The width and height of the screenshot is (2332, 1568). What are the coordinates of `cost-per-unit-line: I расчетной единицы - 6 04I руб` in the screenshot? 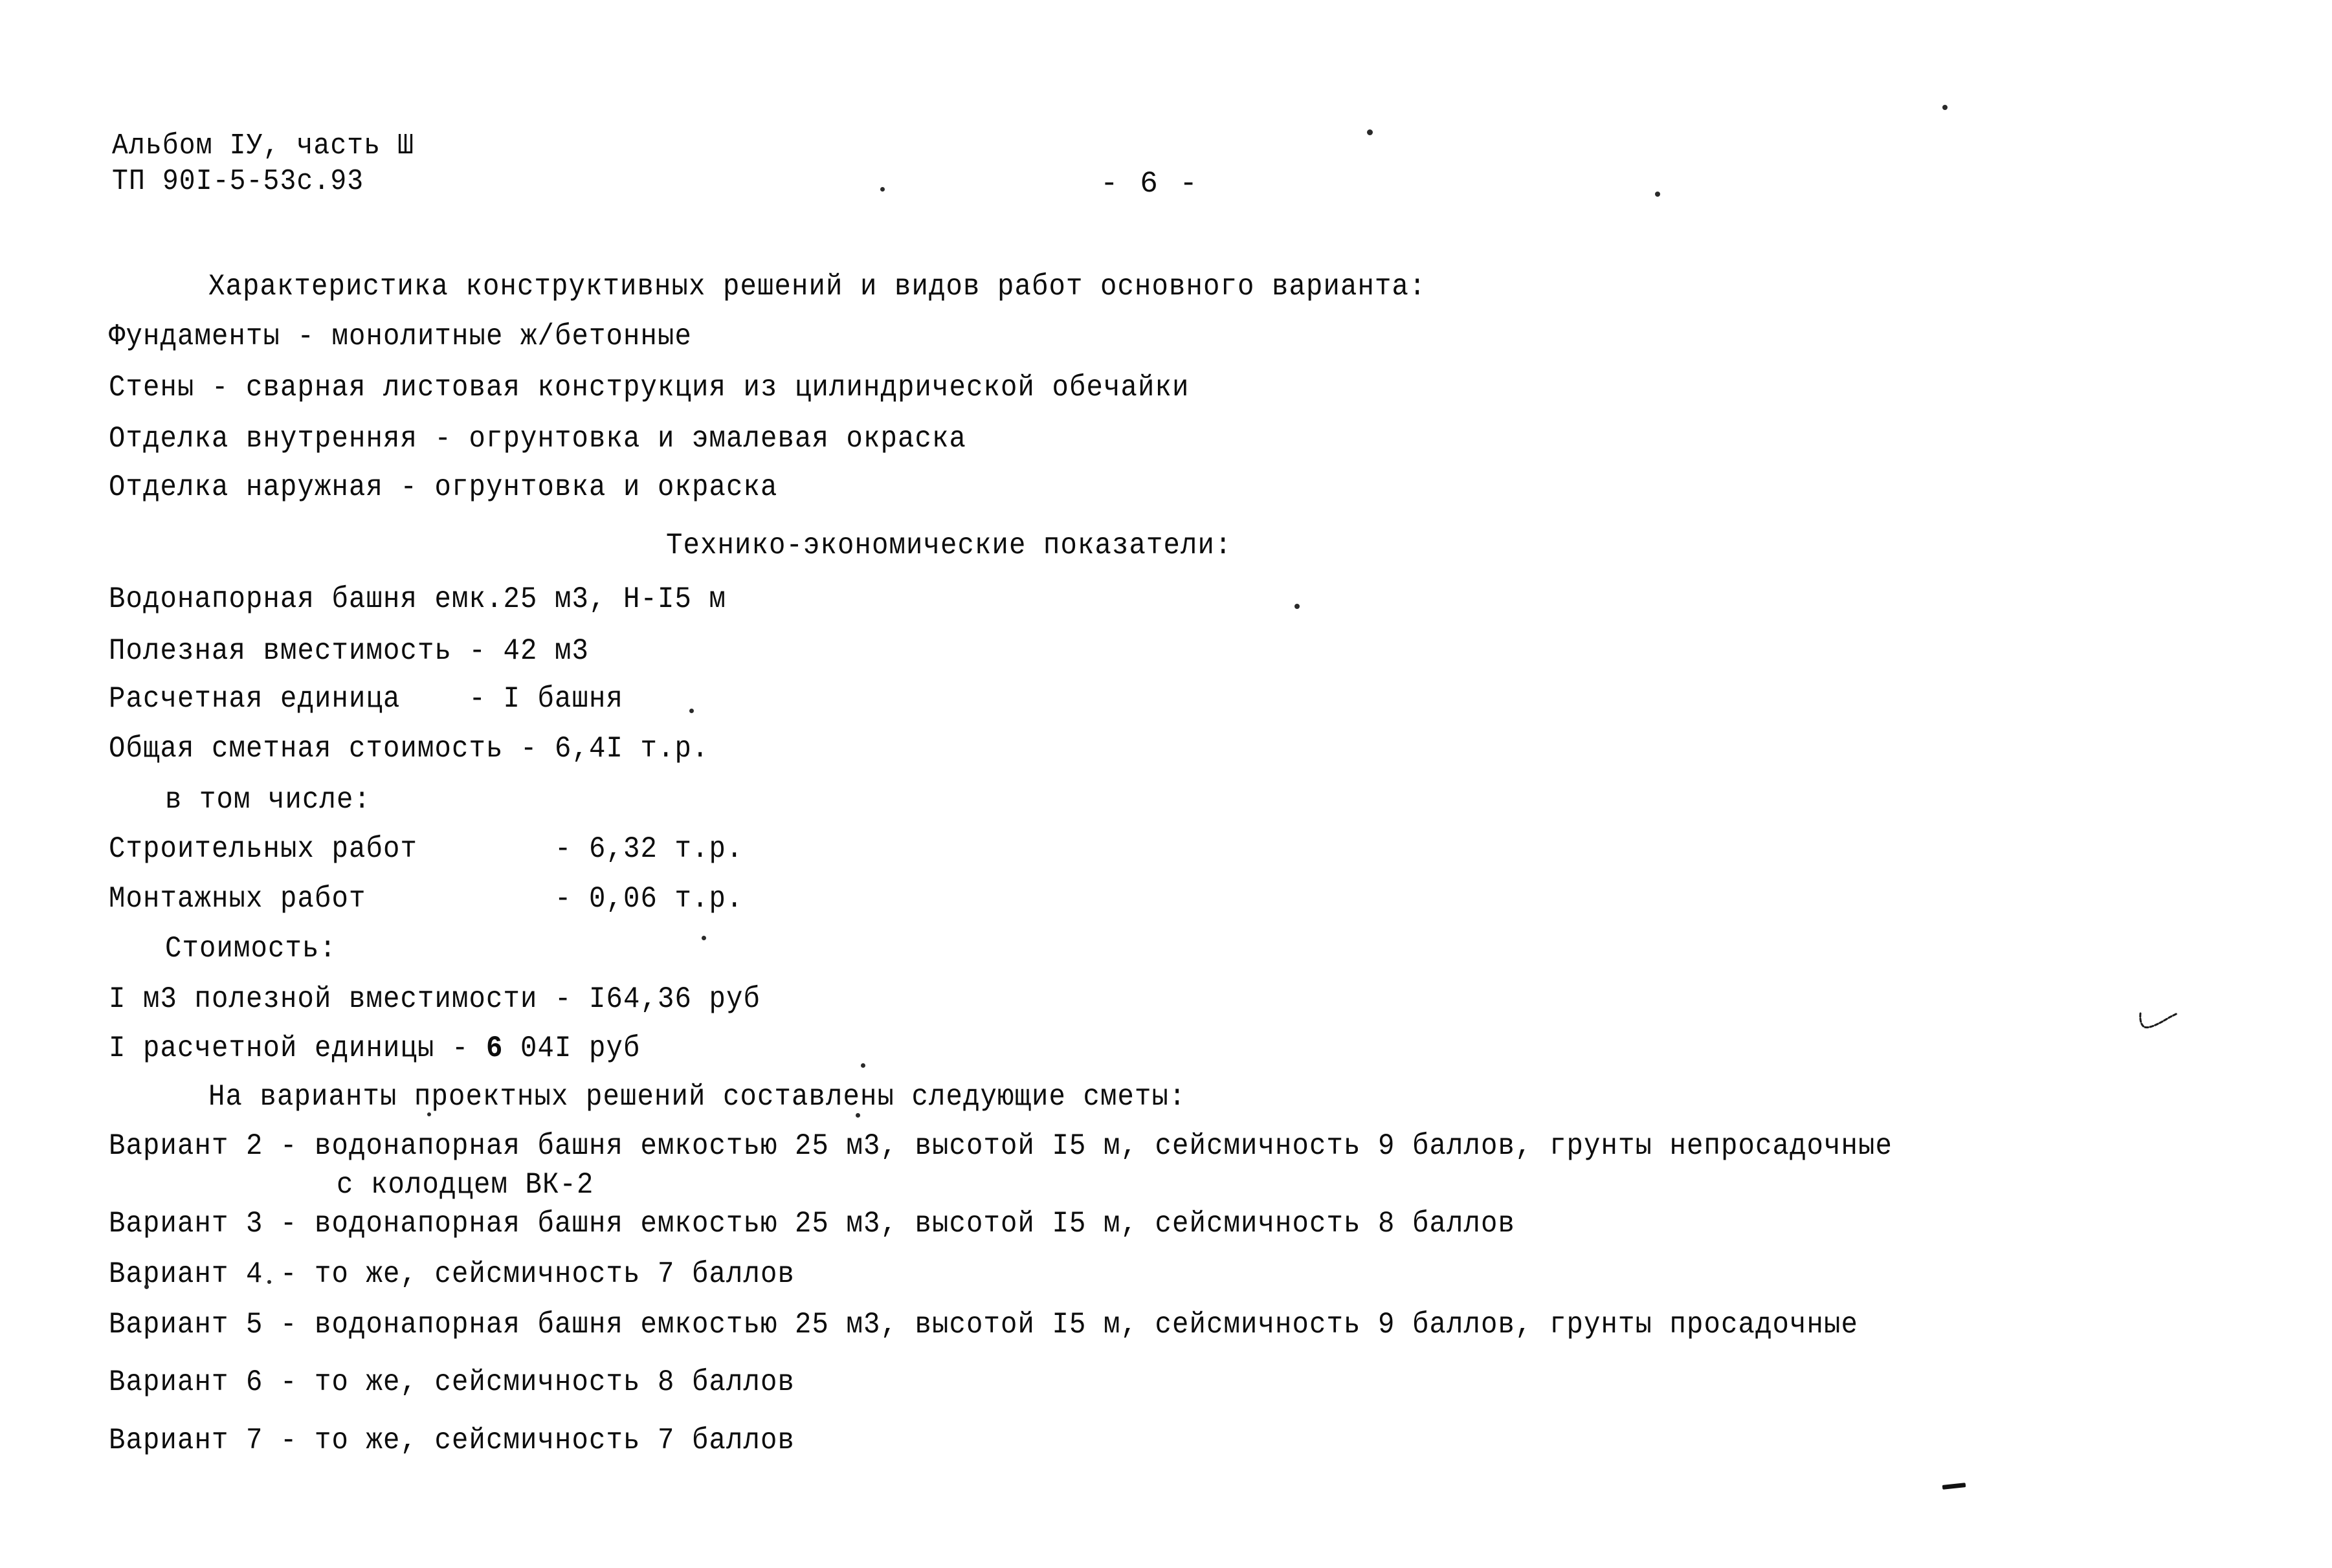 It's located at (375, 1048).